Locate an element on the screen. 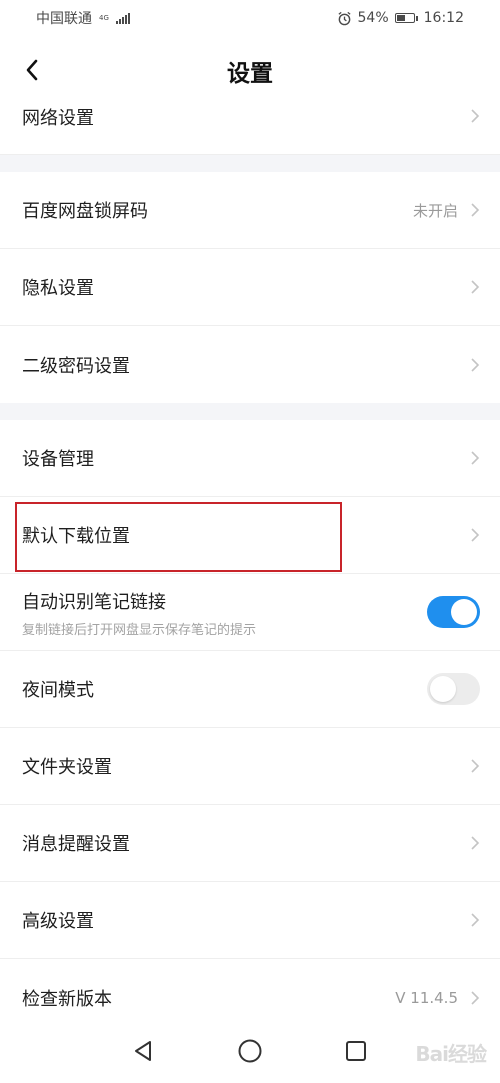 Image resolution: width=500 pixels, height=1083 pixels. setting-label: 夜间模式 is located at coordinates (58, 690).